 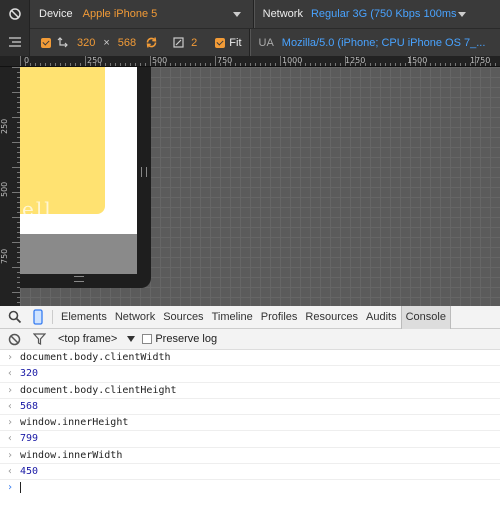 I want to click on device-select: Apple iPhone 5, so click(x=162, y=14).